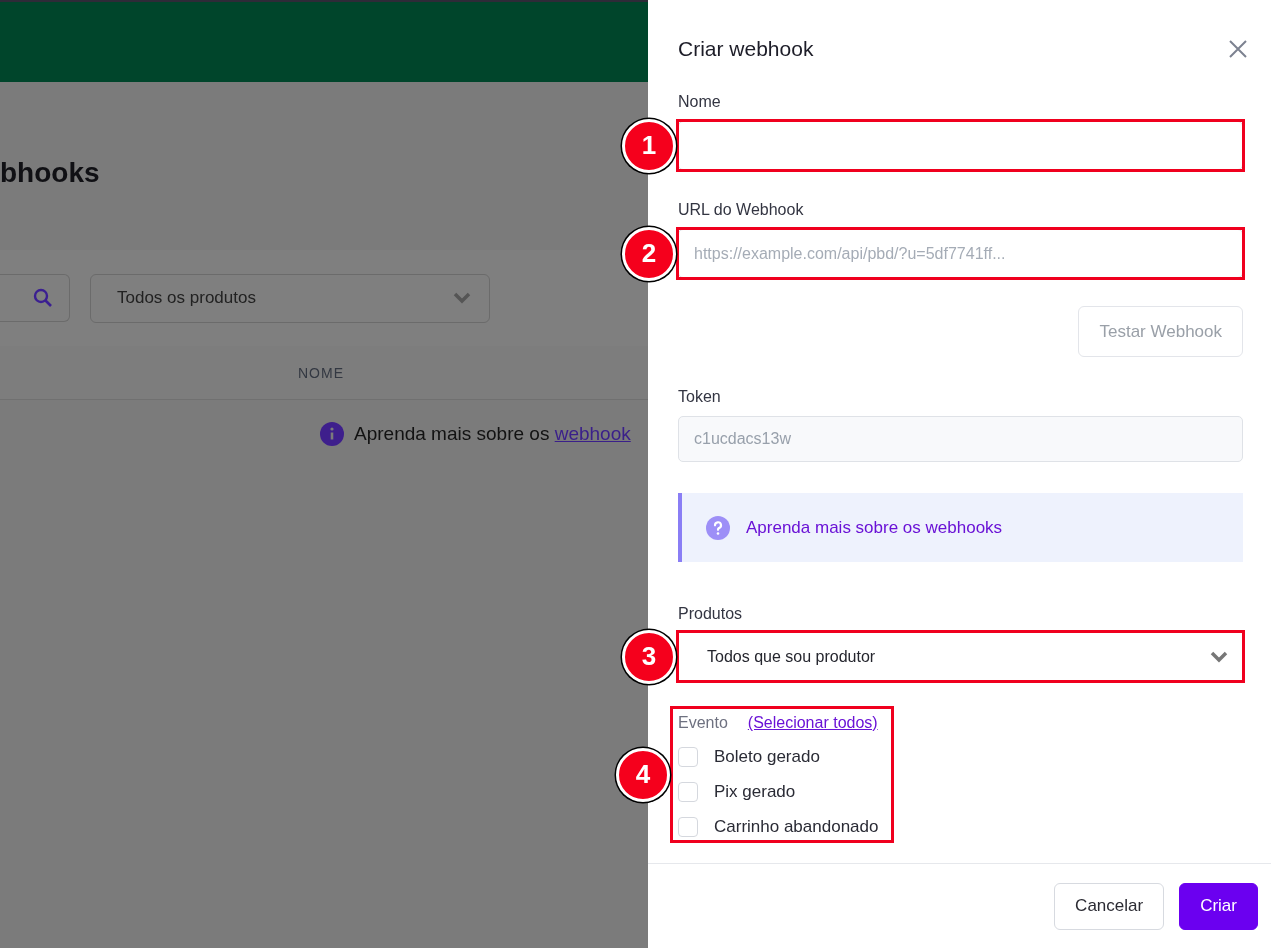 This screenshot has width=1271, height=948. What do you see at coordinates (643, 774) in the screenshot?
I see `step-number-marker: 4` at bounding box center [643, 774].